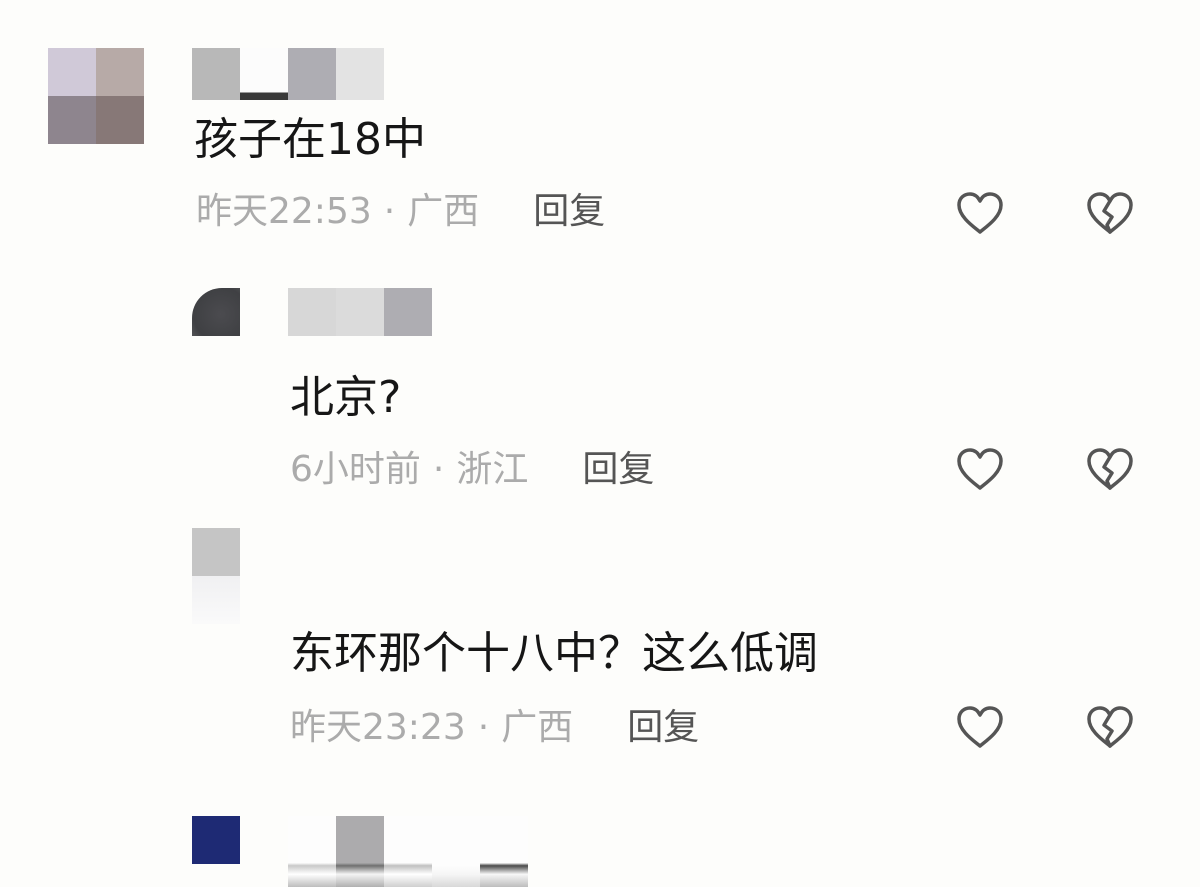 Image resolution: width=1200 pixels, height=887 pixels. I want to click on comment-text: 东环那个十八中？这么低调, so click(554, 653).